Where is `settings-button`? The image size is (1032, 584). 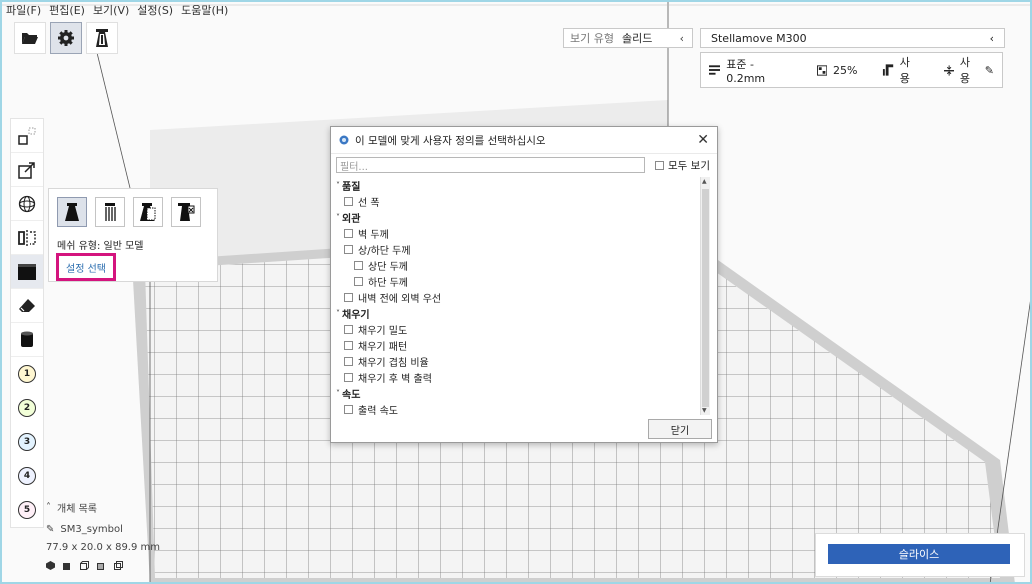 settings-button is located at coordinates (66, 38).